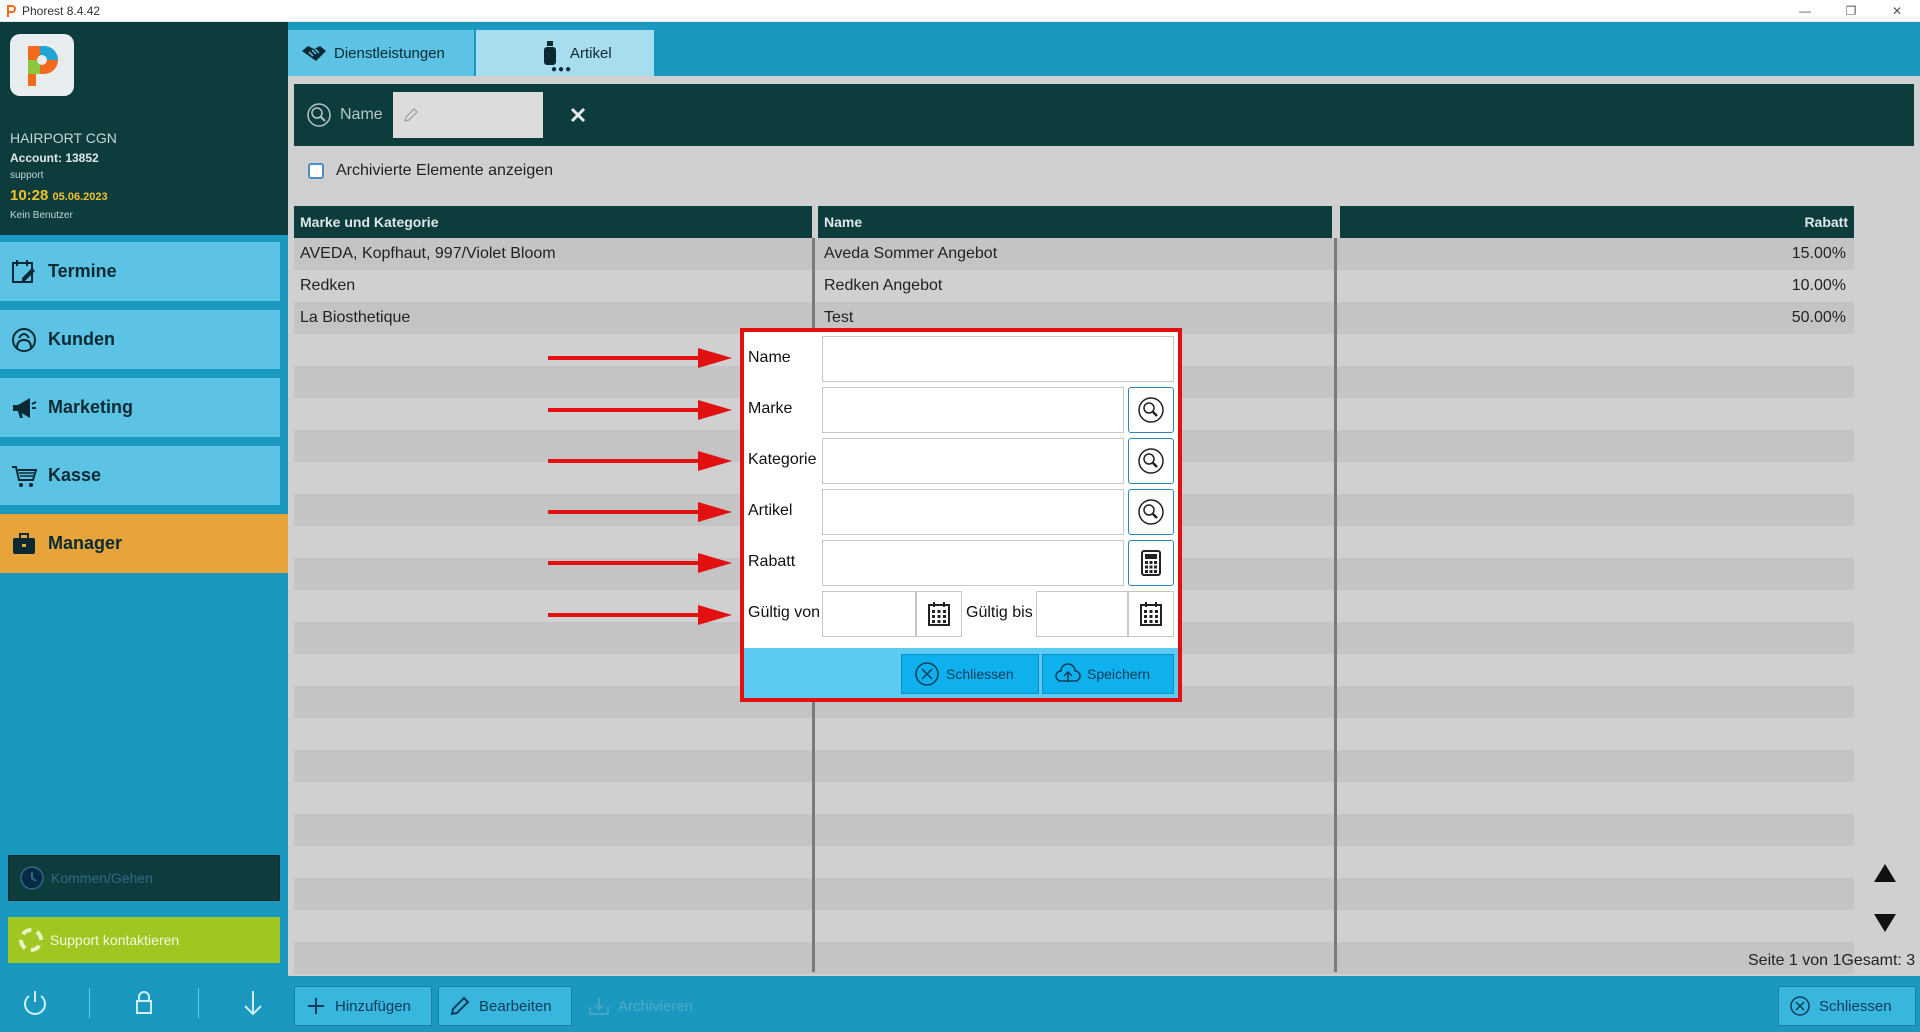 The height and width of the screenshot is (1032, 1920). Describe the element at coordinates (35, 1003) in the screenshot. I see `power-icon` at that location.